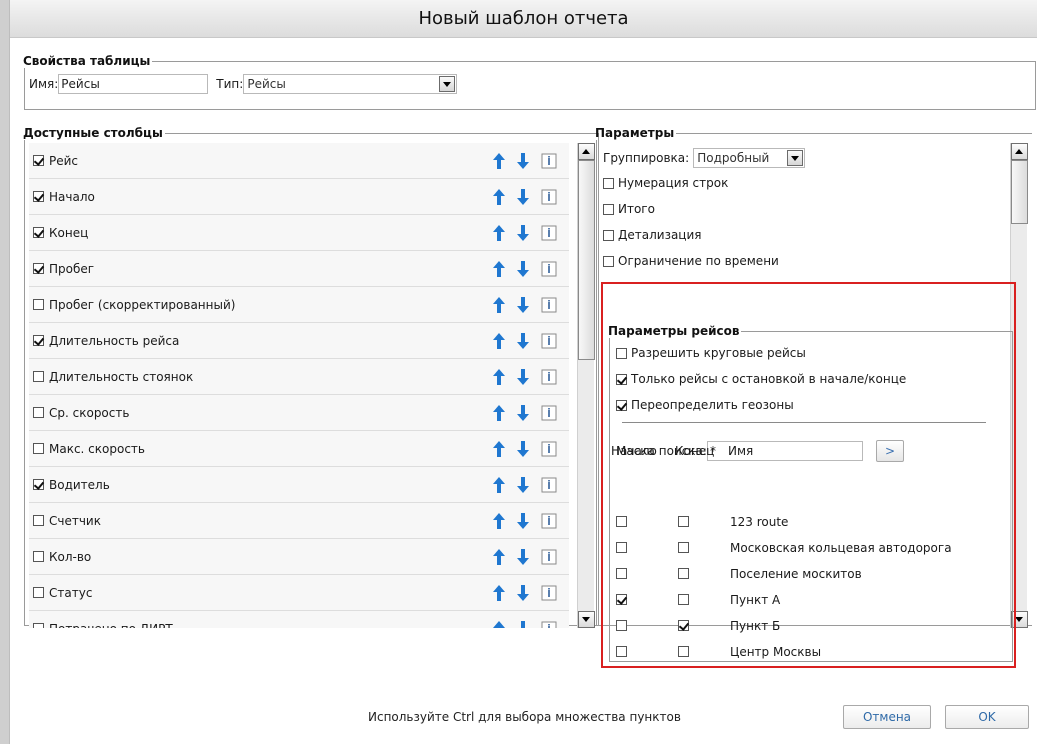 This screenshot has height=744, width=1037. Describe the element at coordinates (299, 413) in the screenshot. I see `column-row: Ср. скорость` at that location.